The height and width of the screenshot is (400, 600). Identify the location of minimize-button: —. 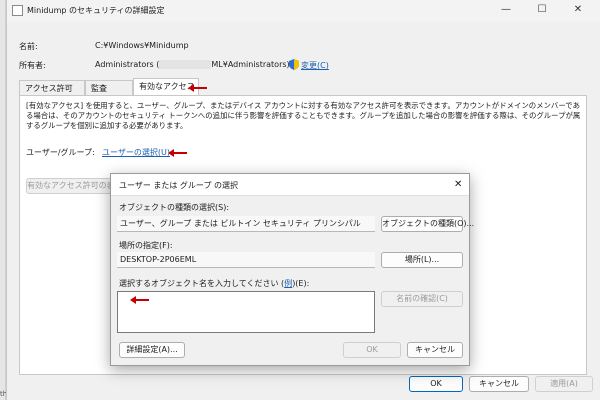
(506, 9).